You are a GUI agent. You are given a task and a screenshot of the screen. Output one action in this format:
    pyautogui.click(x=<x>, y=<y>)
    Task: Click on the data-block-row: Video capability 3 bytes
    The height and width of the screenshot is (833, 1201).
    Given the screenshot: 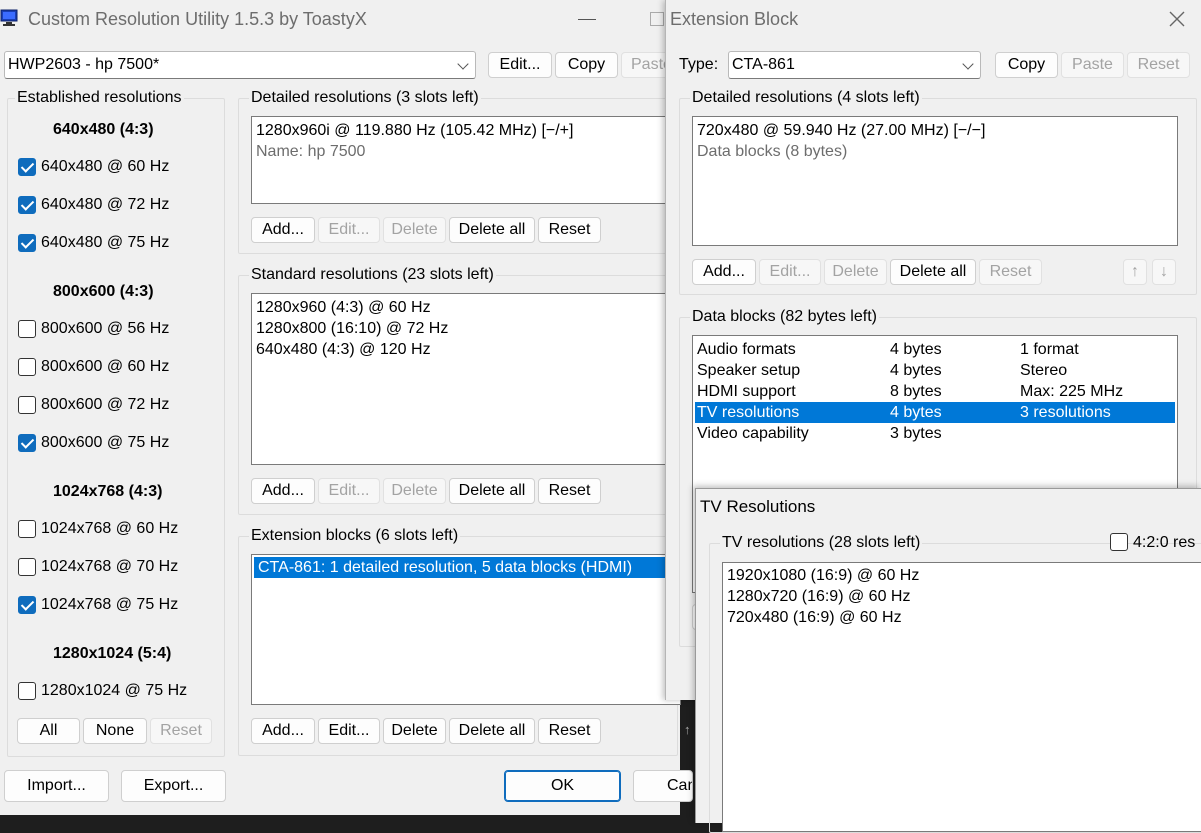 What is the action you would take?
    pyautogui.click(x=935, y=433)
    